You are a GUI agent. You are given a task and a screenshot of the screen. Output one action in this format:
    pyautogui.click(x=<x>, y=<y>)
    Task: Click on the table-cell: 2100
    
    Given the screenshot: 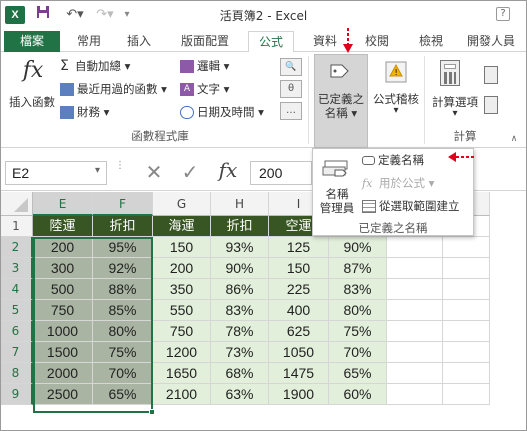 What is the action you would take?
    pyautogui.click(x=182, y=394)
    